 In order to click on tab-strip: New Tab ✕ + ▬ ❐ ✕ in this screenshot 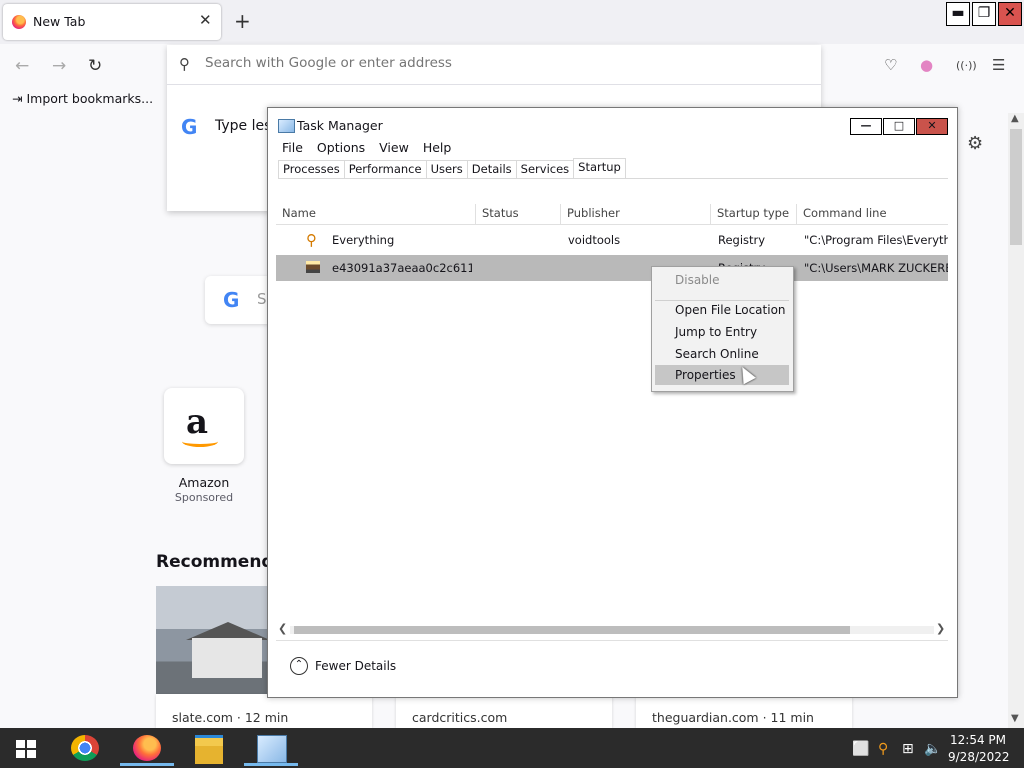, I will do `click(512, 22)`.